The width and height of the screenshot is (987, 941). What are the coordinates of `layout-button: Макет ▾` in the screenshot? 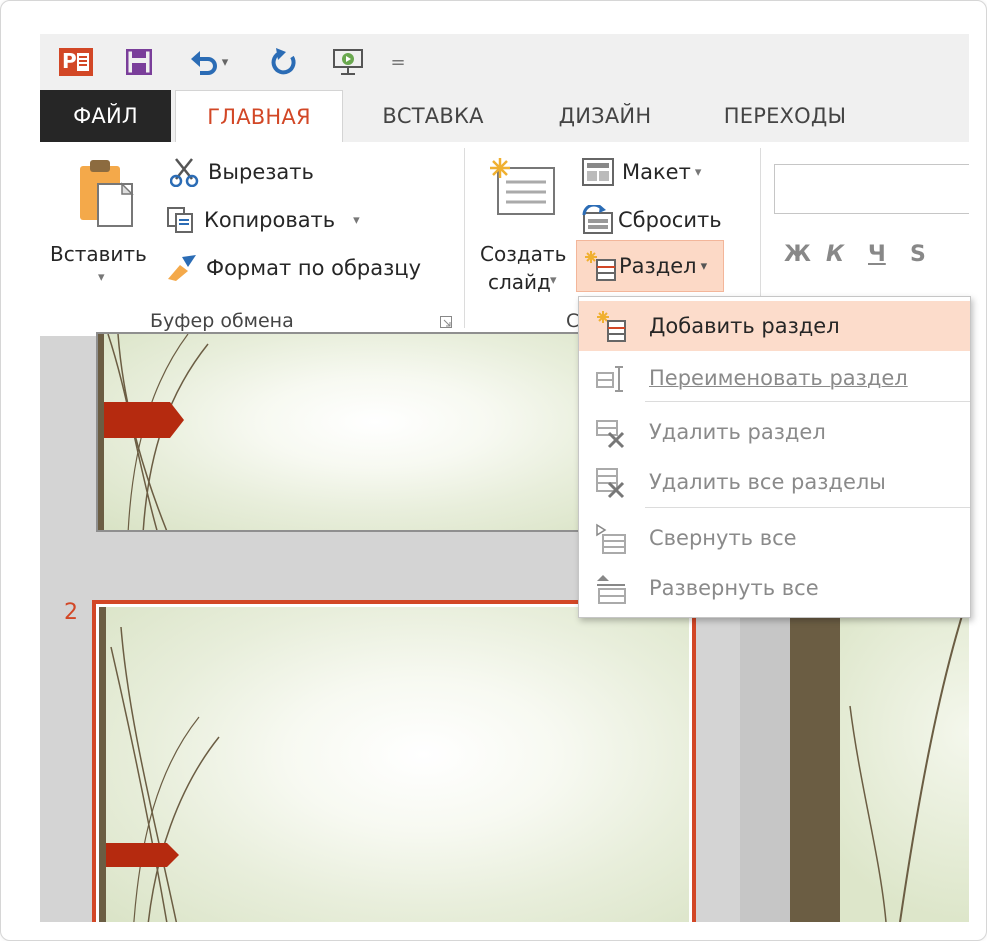 It's located at (641, 172).